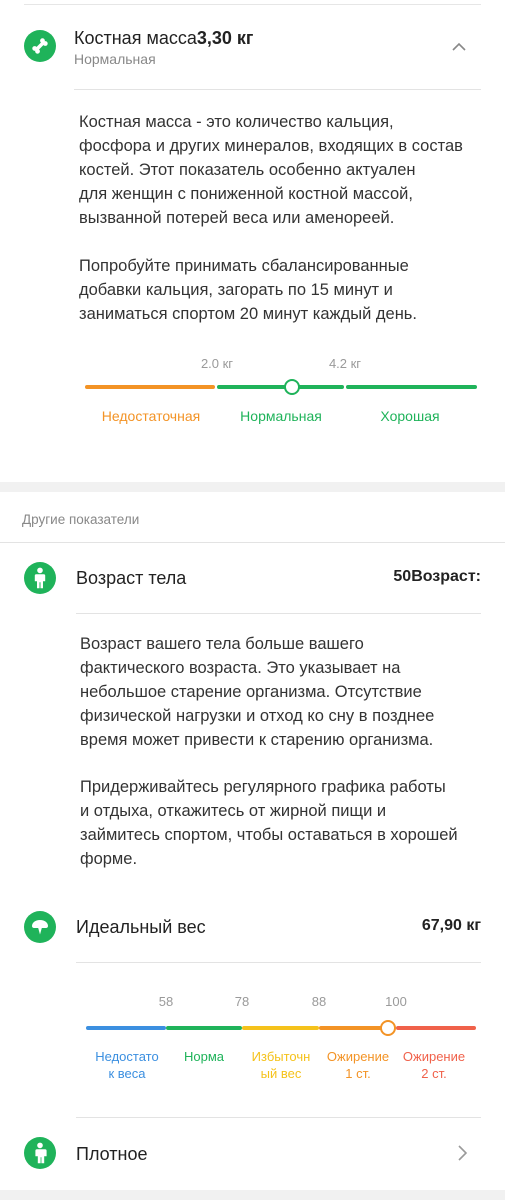 This screenshot has height=1200, width=505. Describe the element at coordinates (410, 416) in the screenshot. I see `bone-cat-good: Хорошая` at that location.